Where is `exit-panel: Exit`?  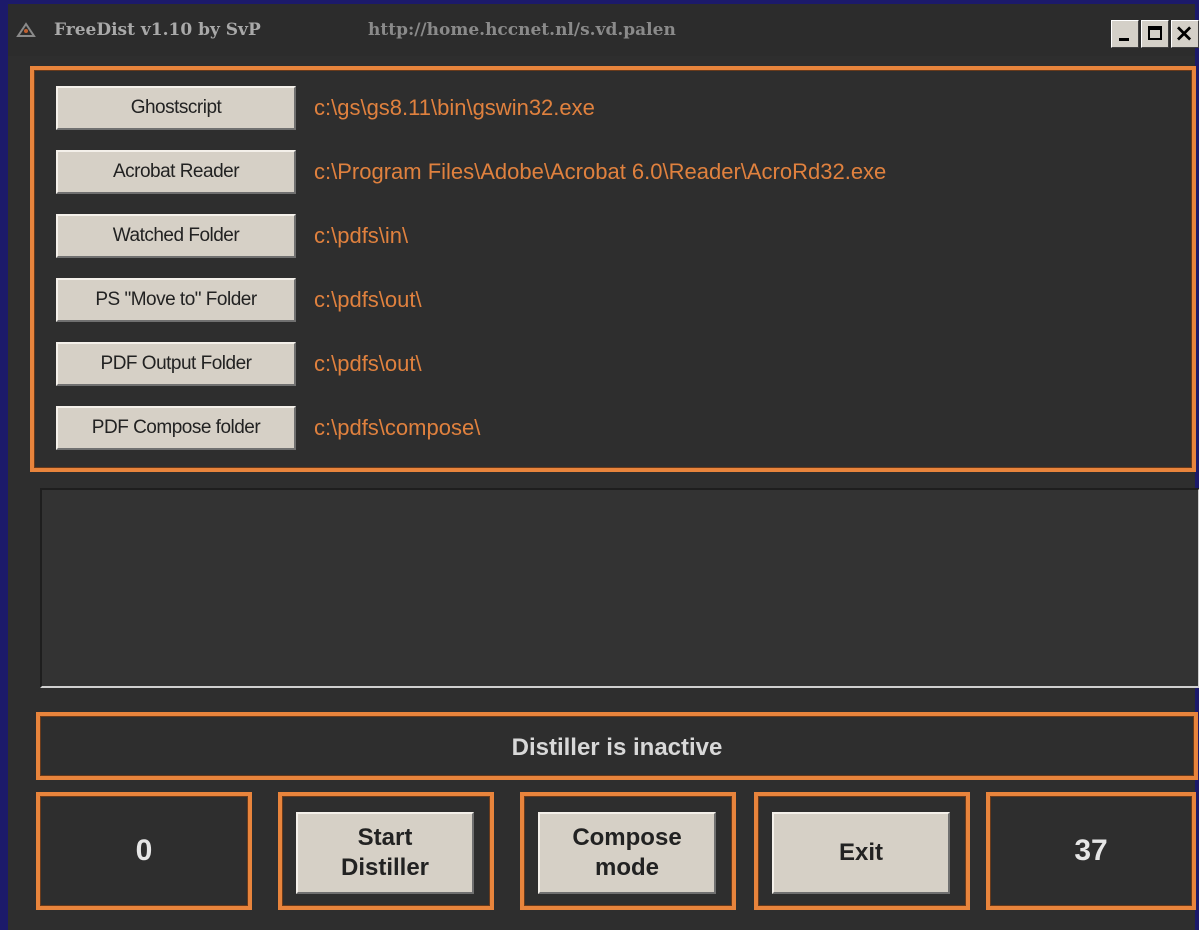 exit-panel: Exit is located at coordinates (862, 851).